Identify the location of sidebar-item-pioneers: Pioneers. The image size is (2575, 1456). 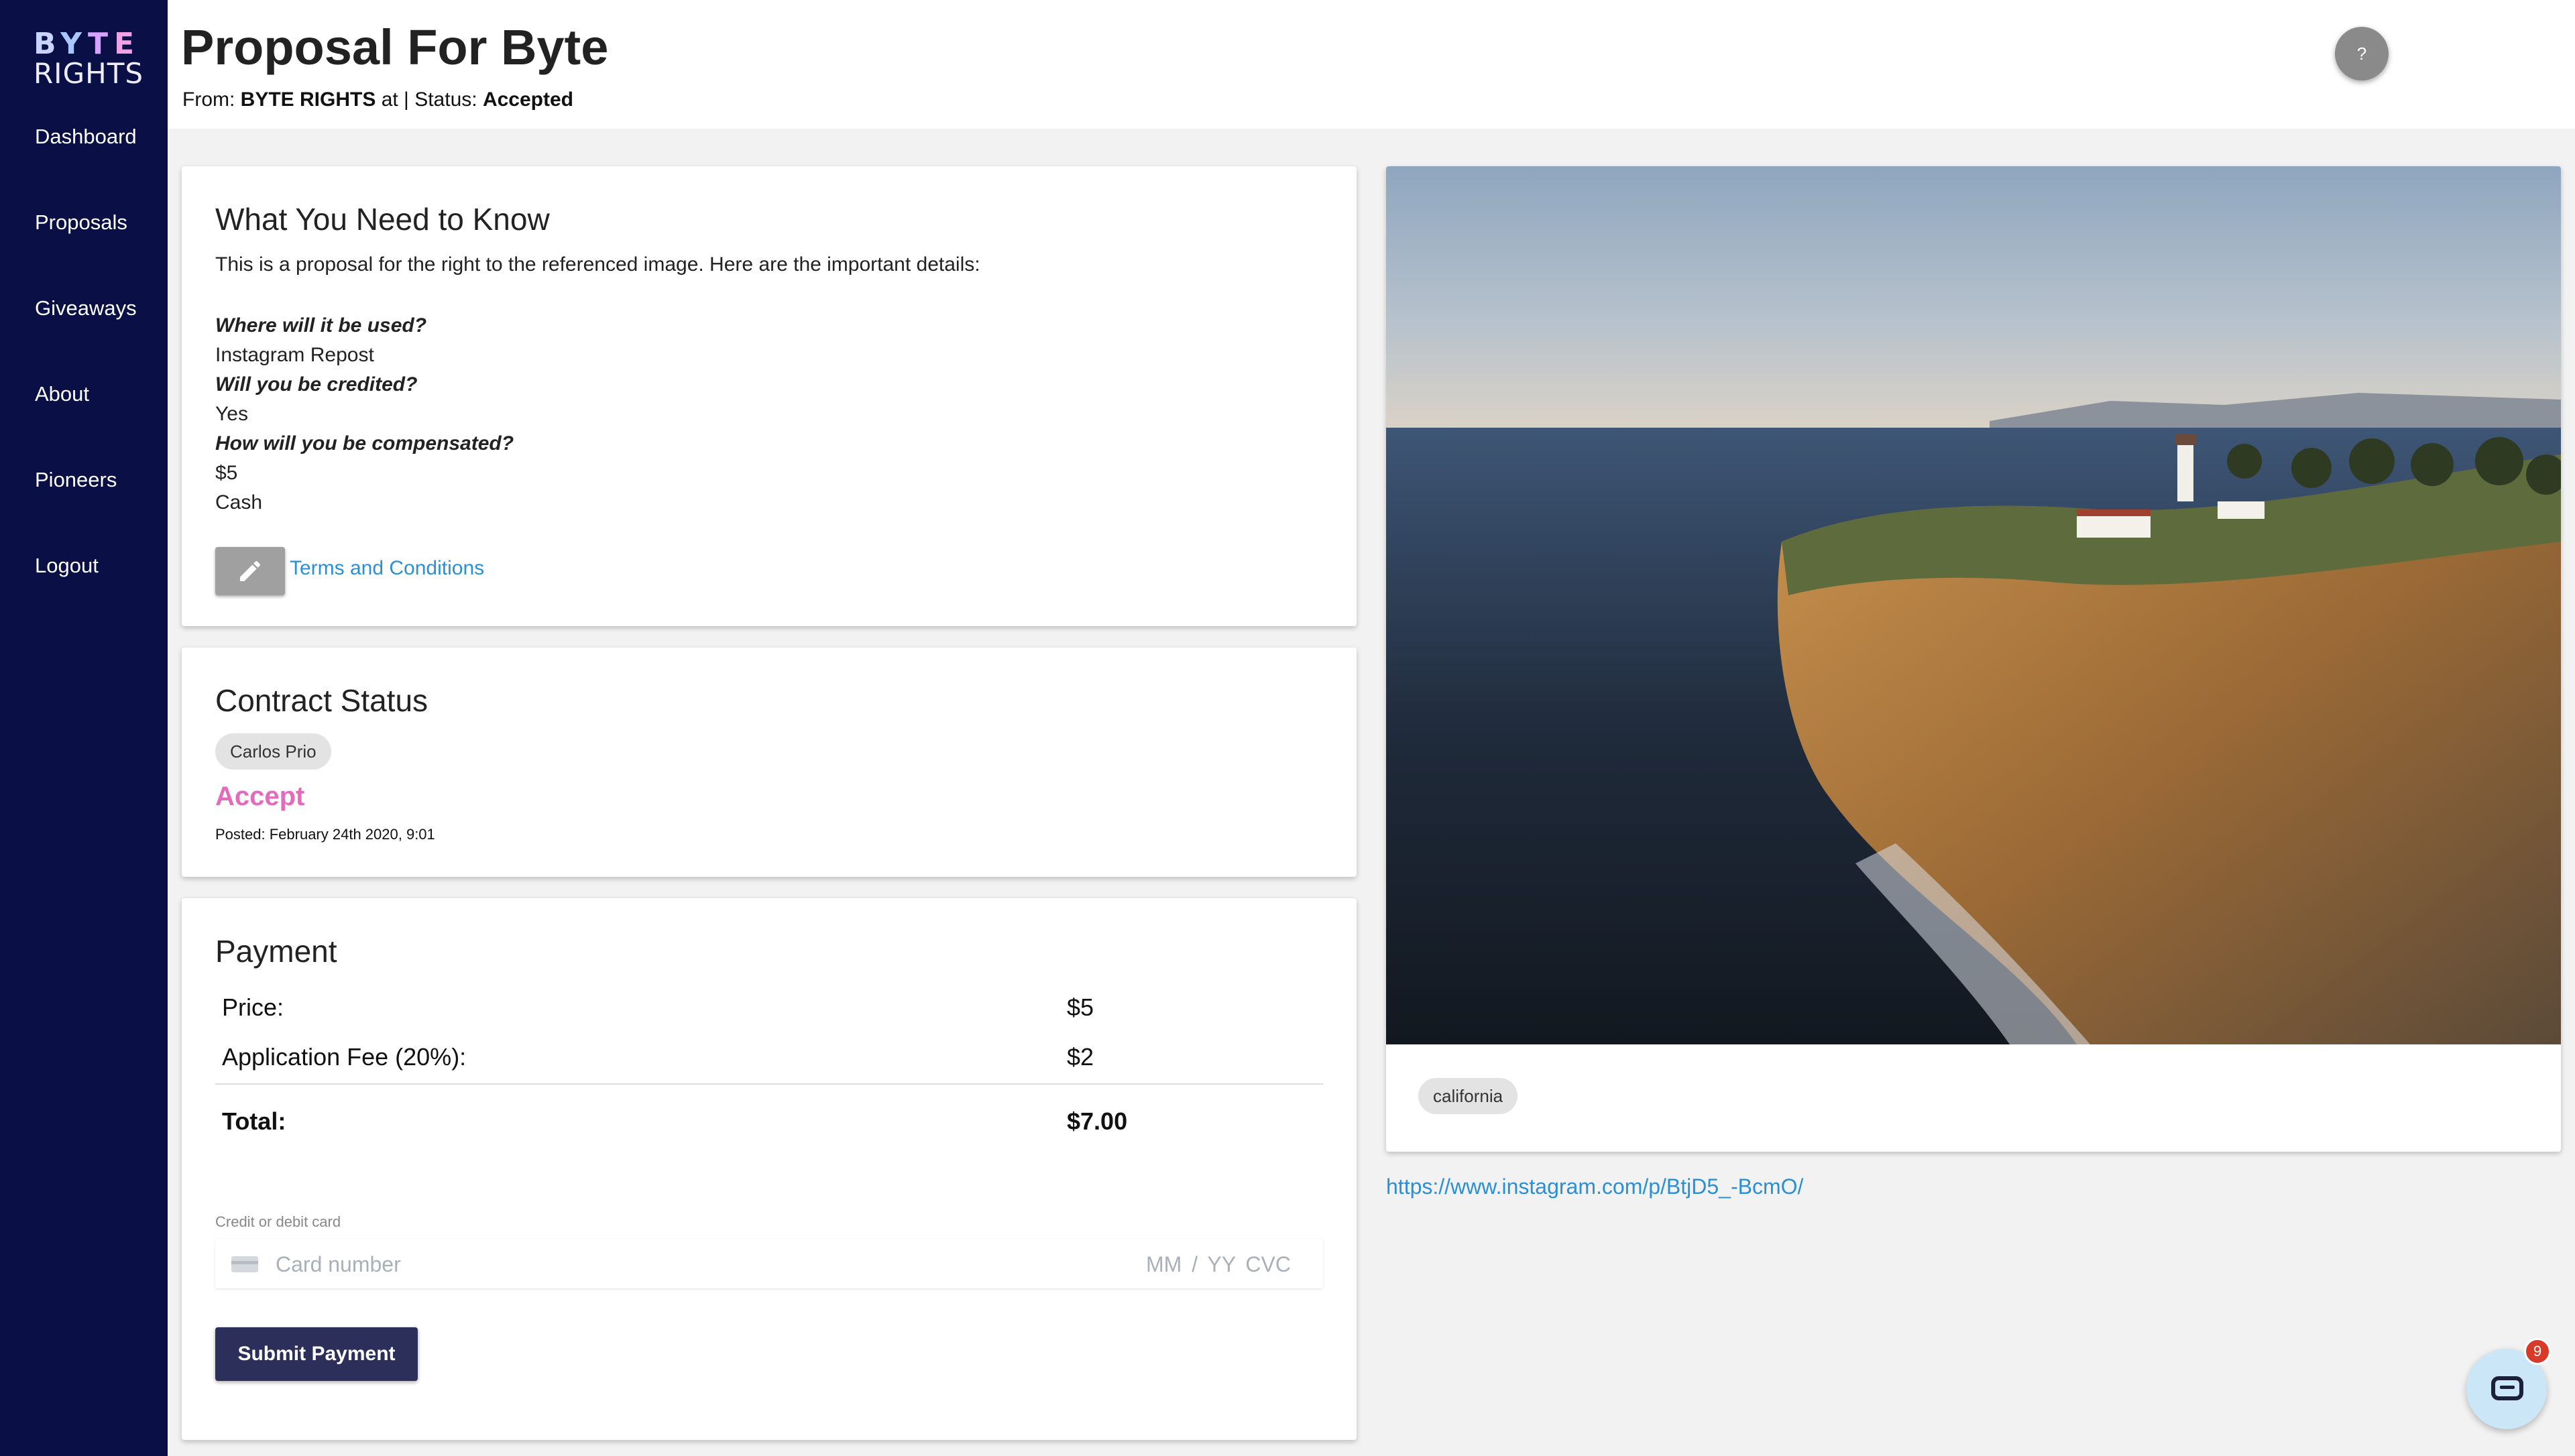
(86, 508).